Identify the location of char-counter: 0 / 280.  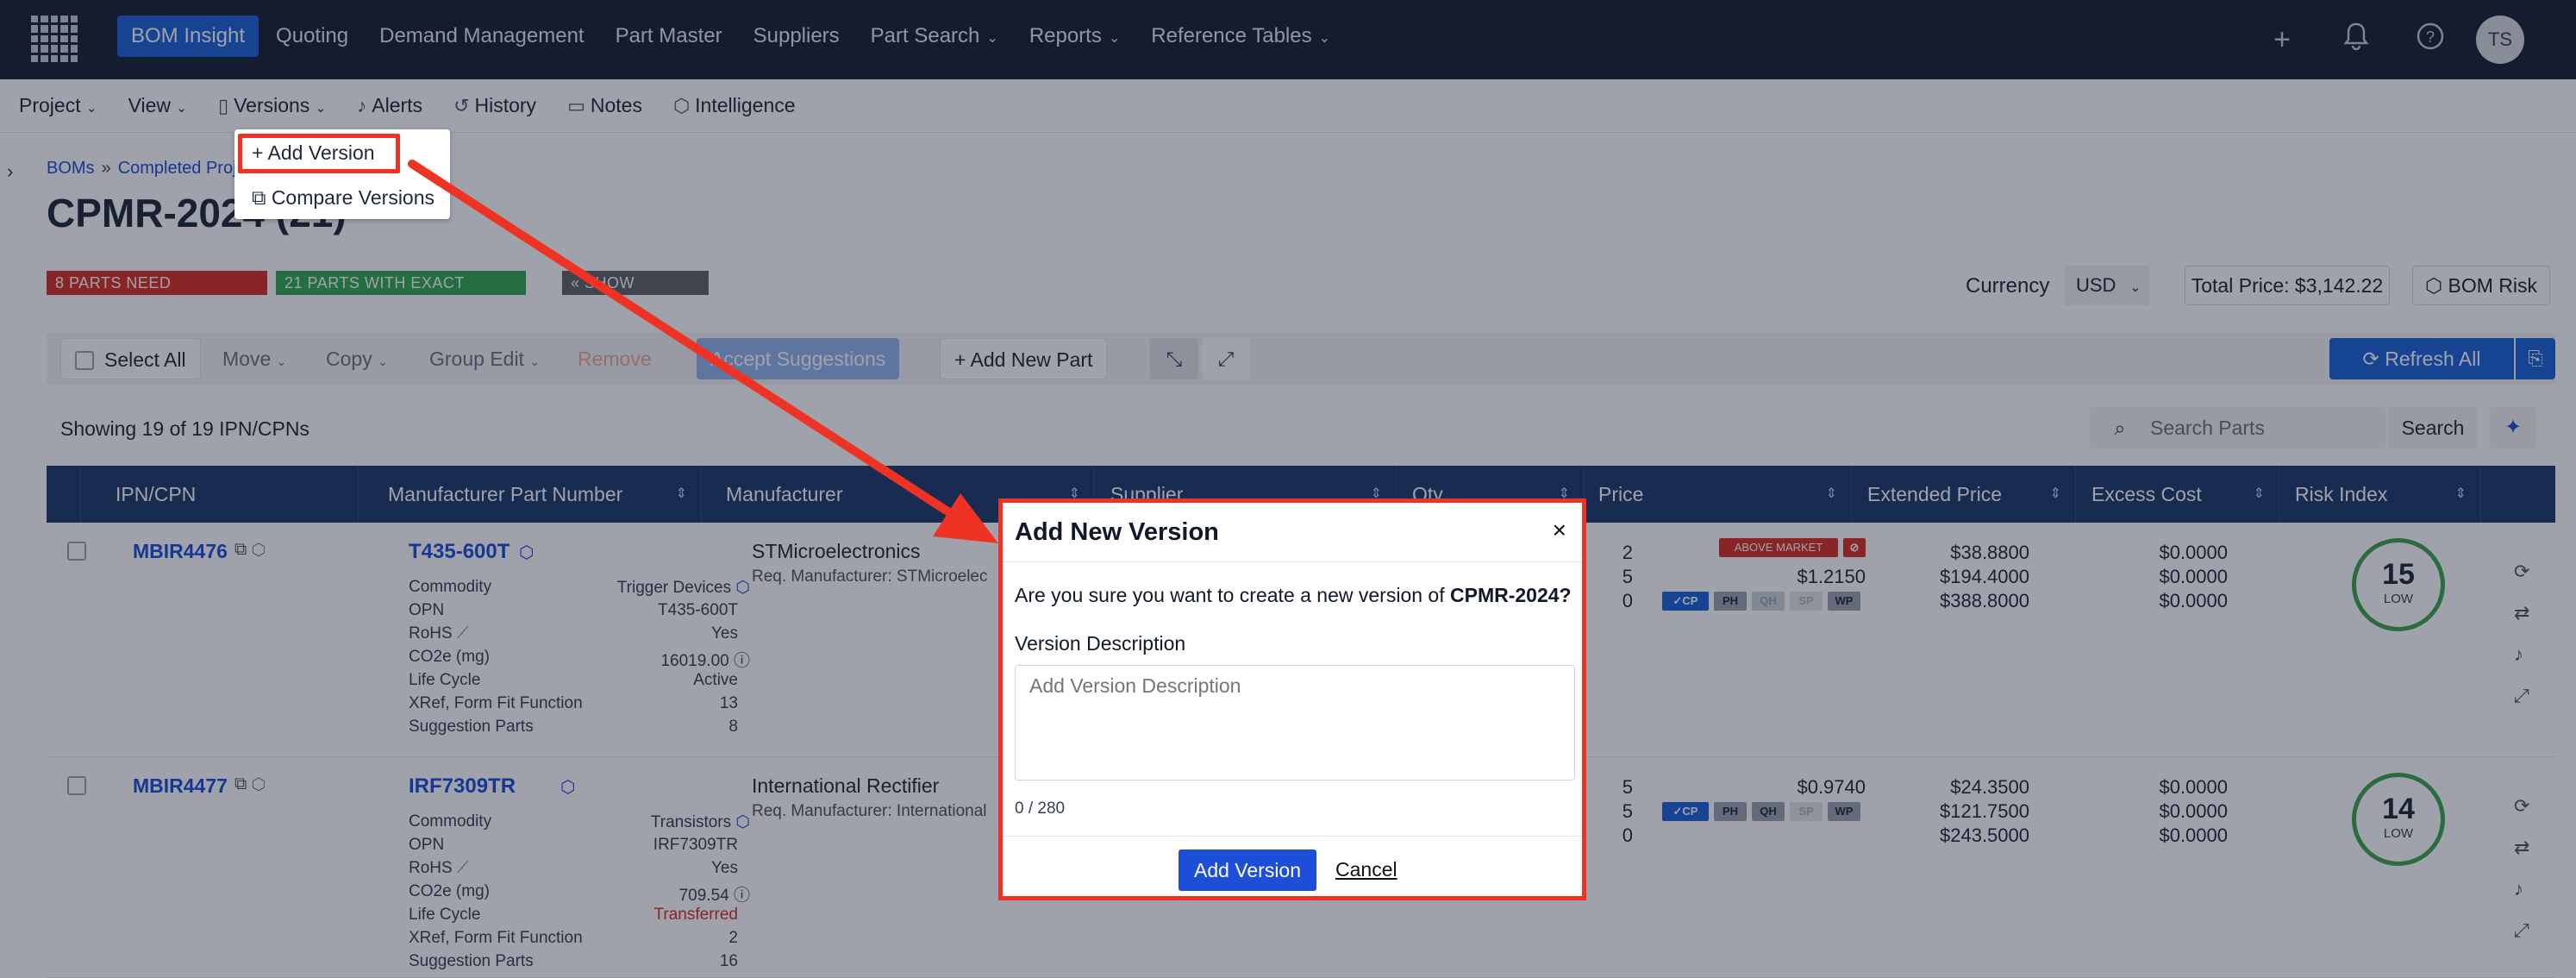
(1040, 808).